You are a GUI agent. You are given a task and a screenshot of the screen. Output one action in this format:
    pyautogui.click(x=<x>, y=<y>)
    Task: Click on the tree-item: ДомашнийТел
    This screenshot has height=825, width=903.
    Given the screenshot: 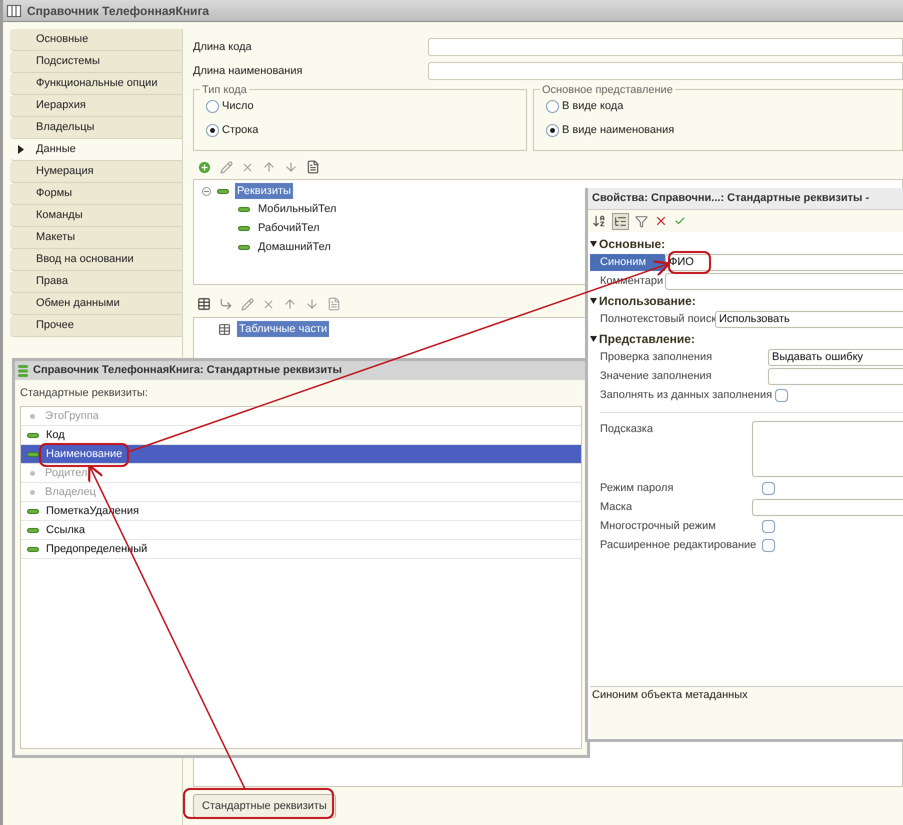 What is the action you would take?
    pyautogui.click(x=294, y=247)
    